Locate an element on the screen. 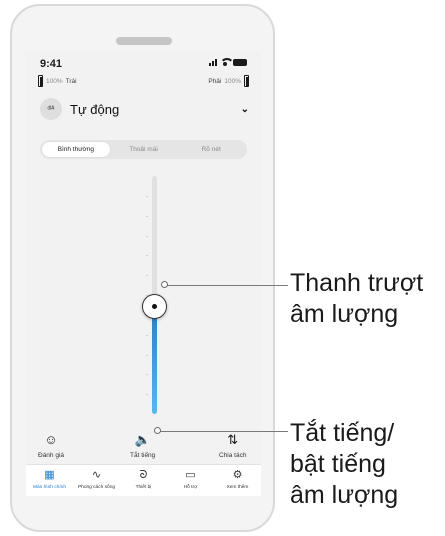 The height and width of the screenshot is (536, 445). mute-annotation-dot is located at coordinates (157, 430).